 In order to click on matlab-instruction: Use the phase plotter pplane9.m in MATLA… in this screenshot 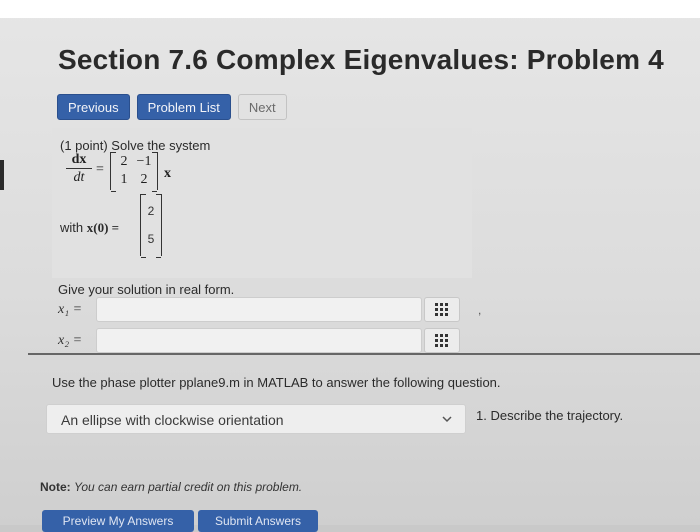, I will do `click(276, 382)`.